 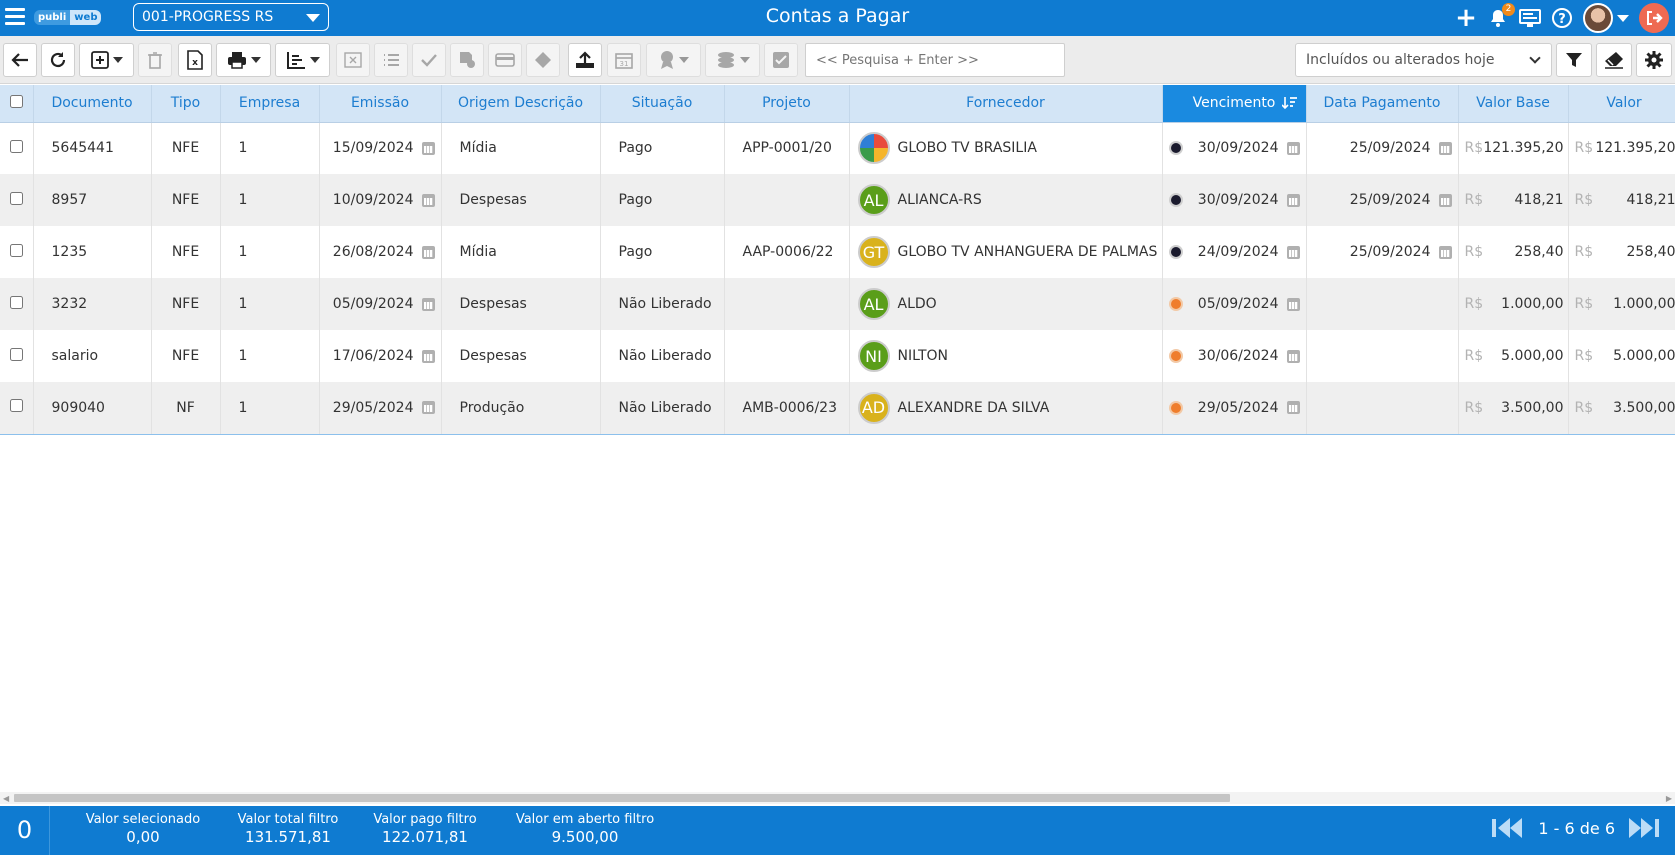 What do you see at coordinates (58, 60) in the screenshot?
I see `refresh-button` at bounding box center [58, 60].